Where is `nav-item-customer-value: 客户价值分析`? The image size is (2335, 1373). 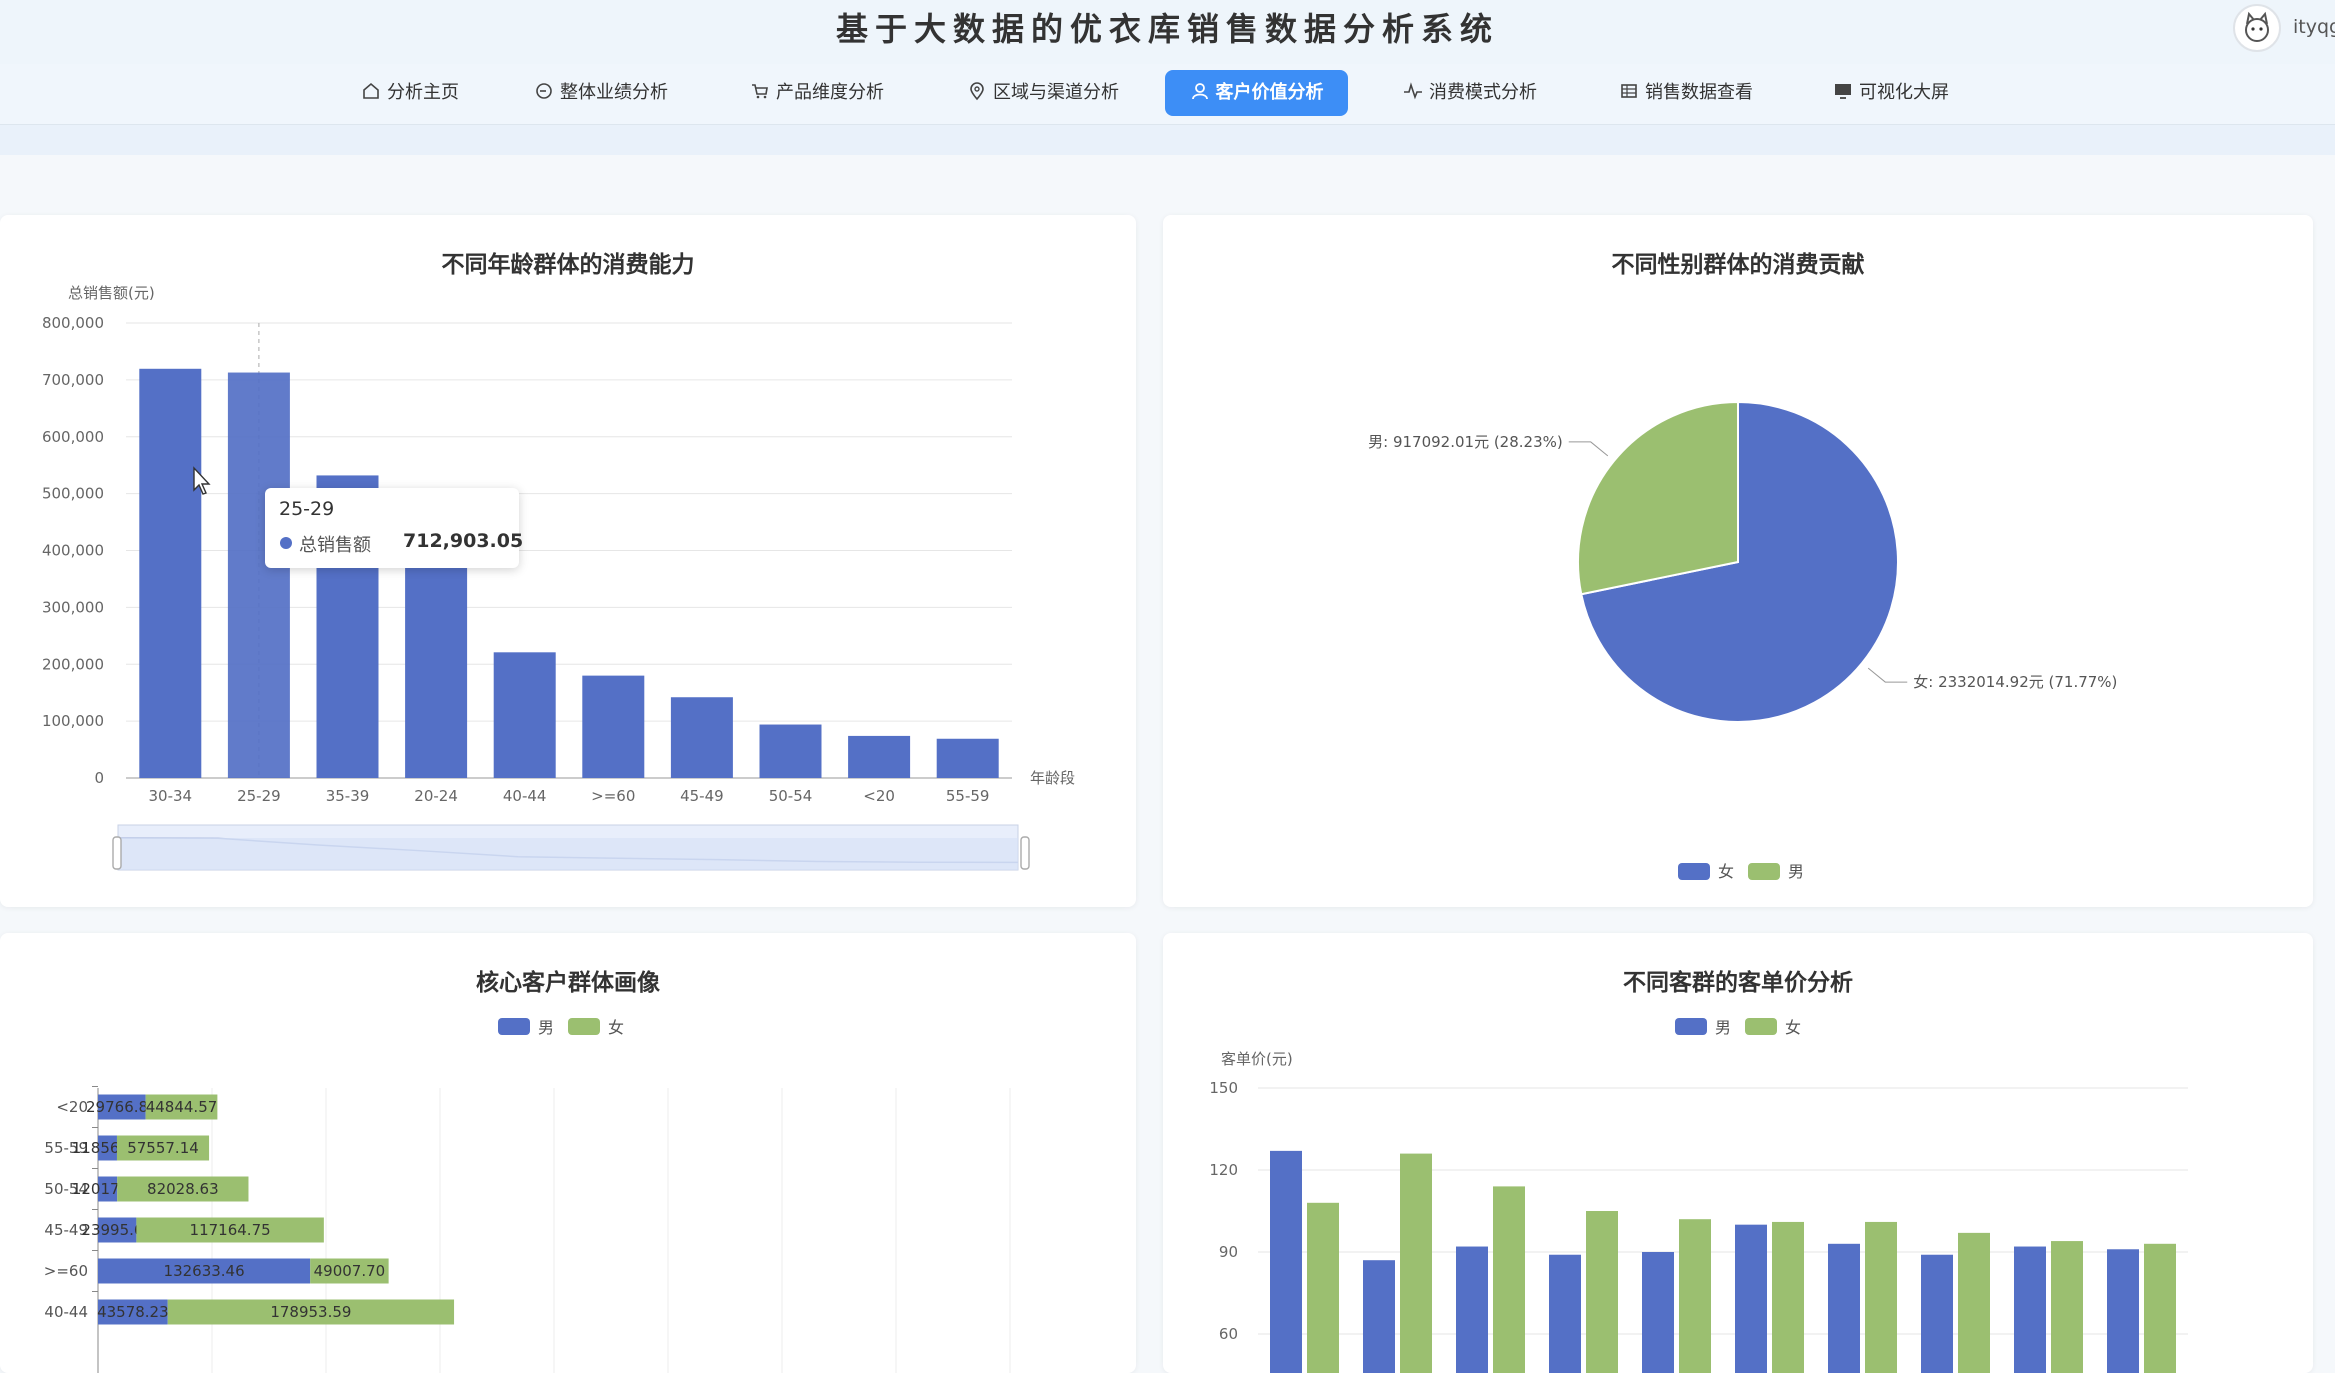 nav-item-customer-value: 客户价值分析 is located at coordinates (1256, 93).